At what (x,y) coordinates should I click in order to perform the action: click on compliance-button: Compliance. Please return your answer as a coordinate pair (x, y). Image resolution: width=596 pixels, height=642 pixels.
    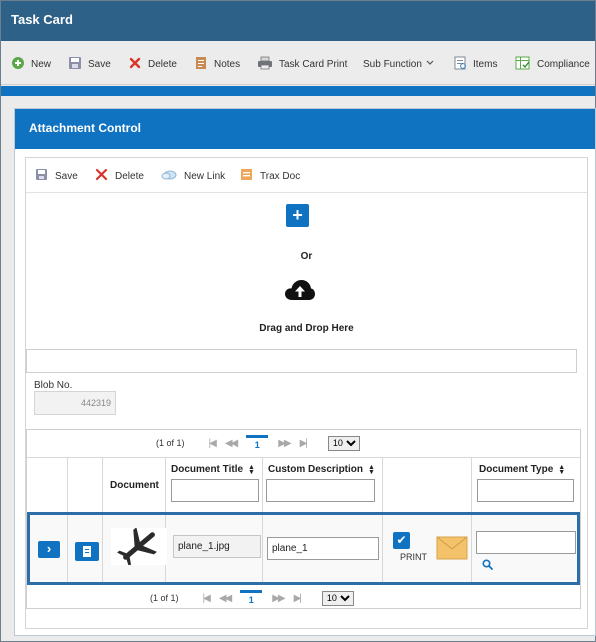
    Looking at the image, I should click on (552, 64).